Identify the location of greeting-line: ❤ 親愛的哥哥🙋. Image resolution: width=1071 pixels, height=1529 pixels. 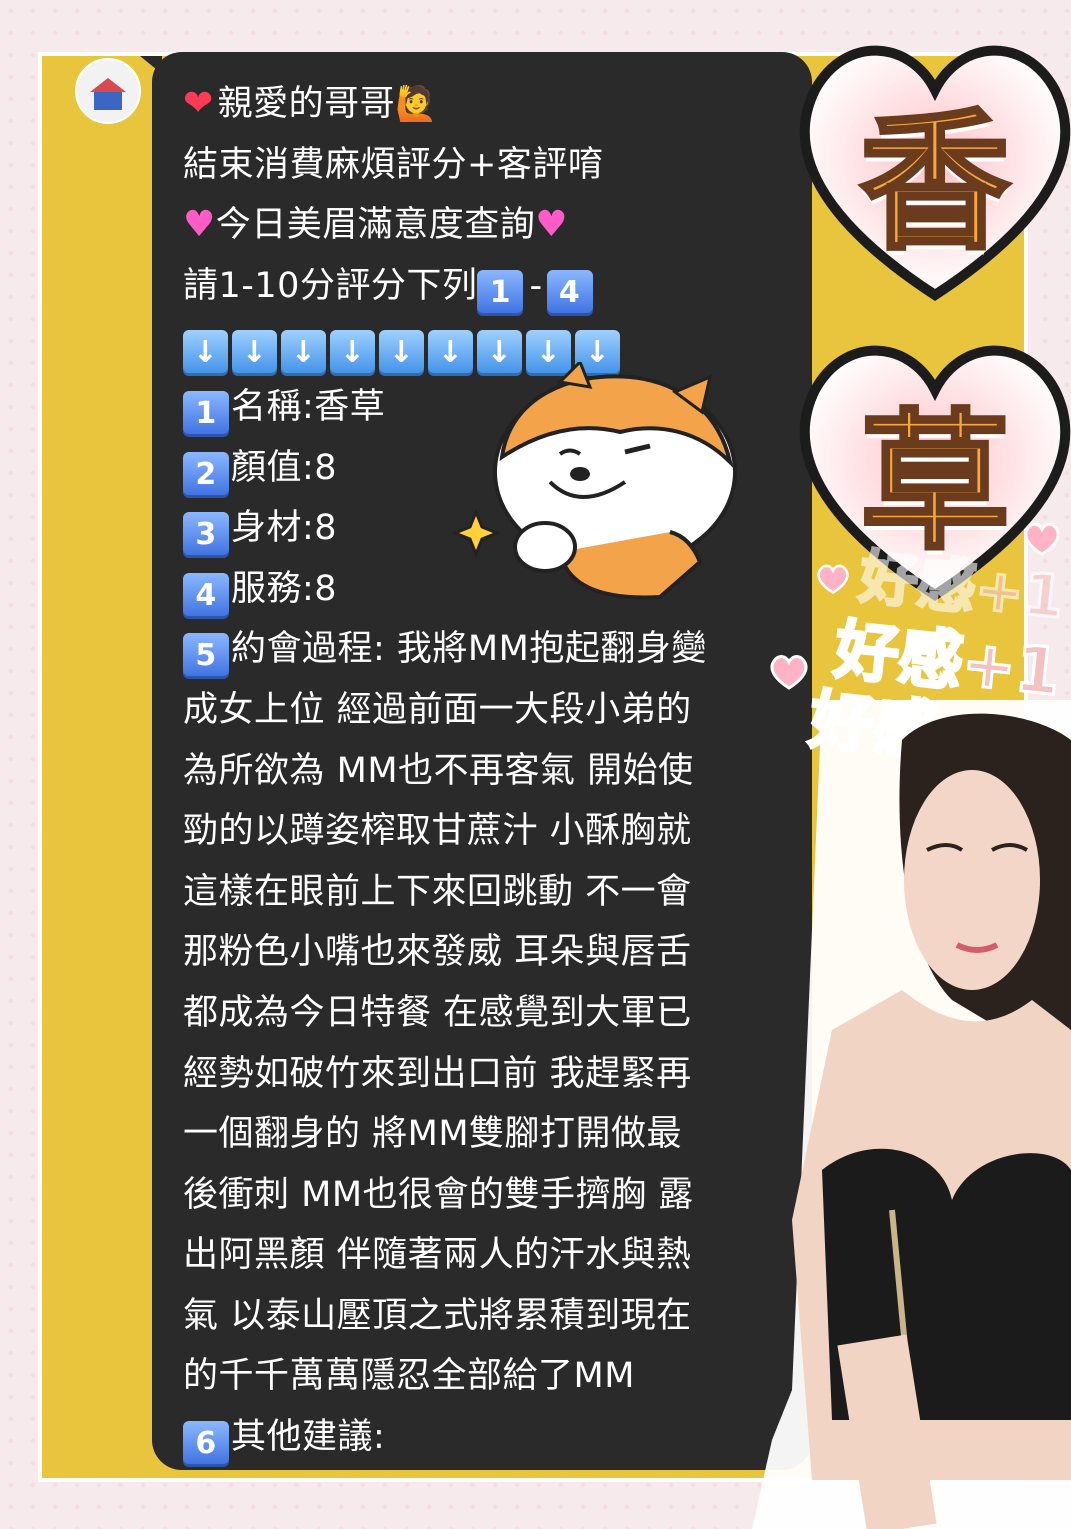
(483, 104).